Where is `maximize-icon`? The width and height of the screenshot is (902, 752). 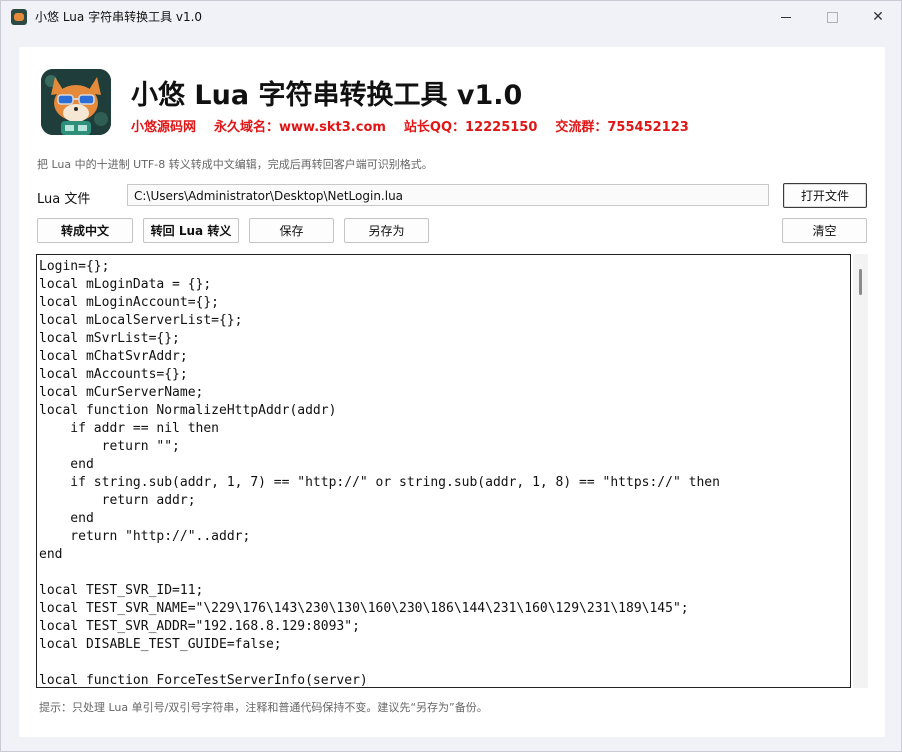
maximize-icon is located at coordinates (832, 17).